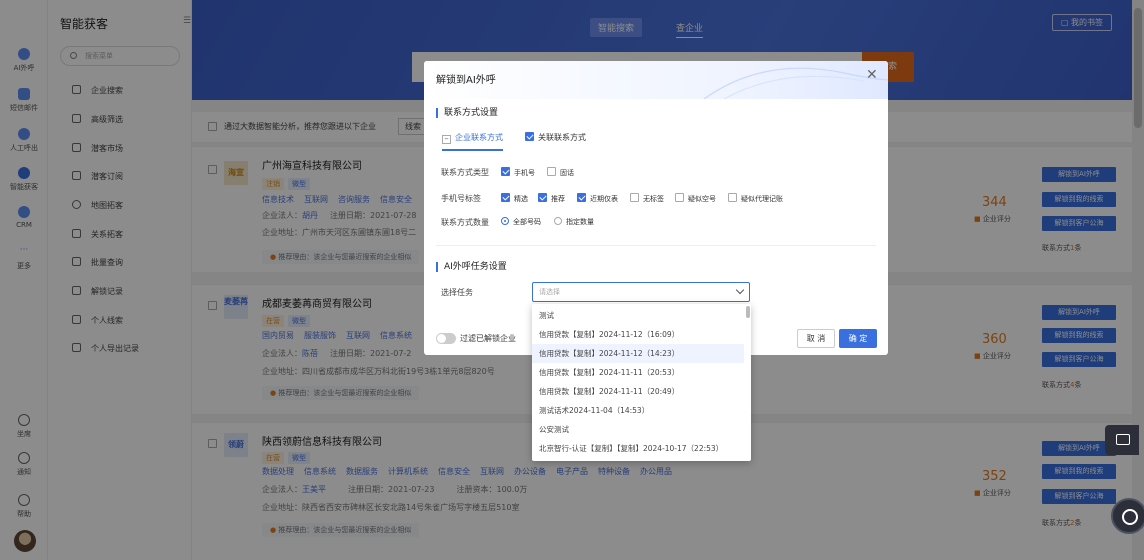  Describe the element at coordinates (748, 312) in the screenshot. I see `dropdown-scrollbar` at that location.